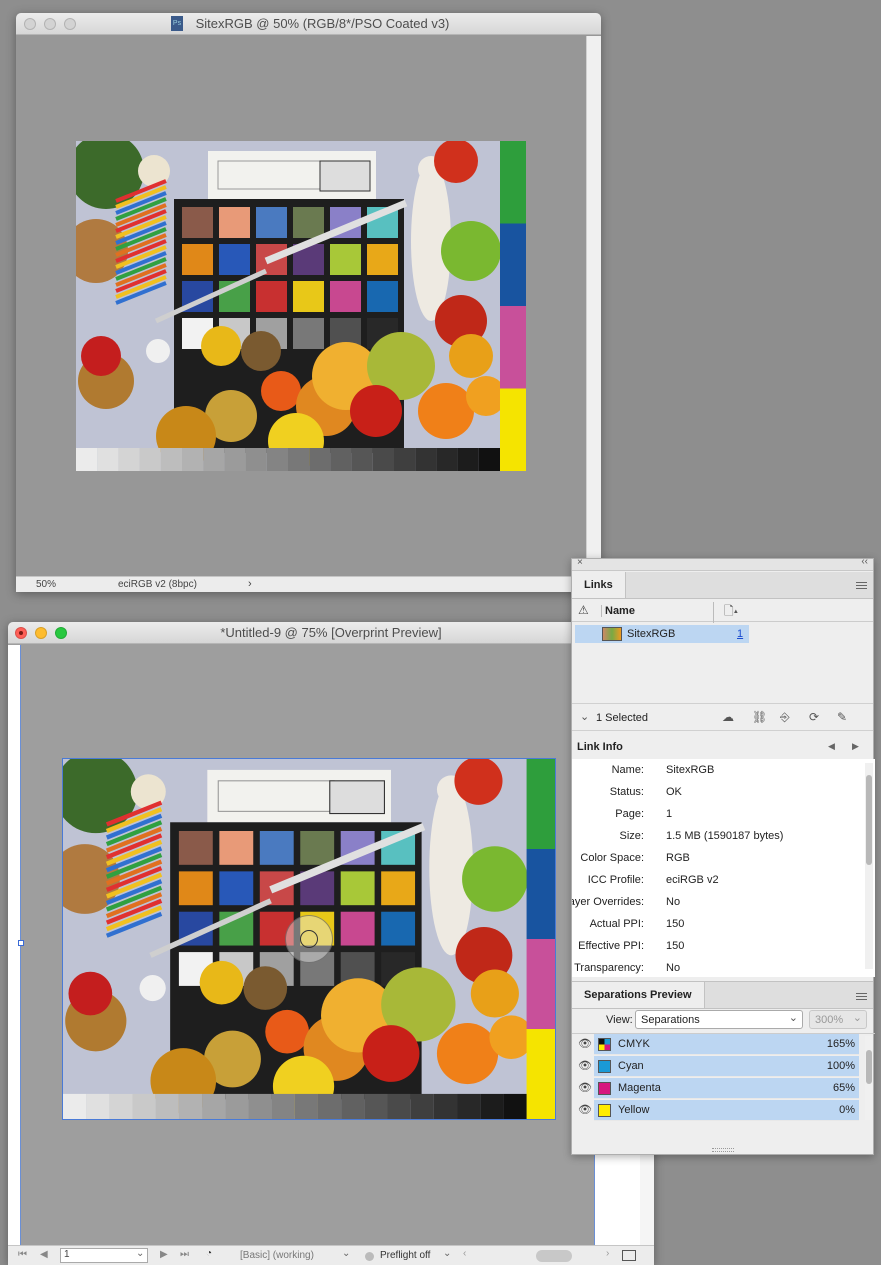 Image resolution: width=881 pixels, height=1265 pixels. I want to click on ps-file-icon: Ps, so click(177, 23).